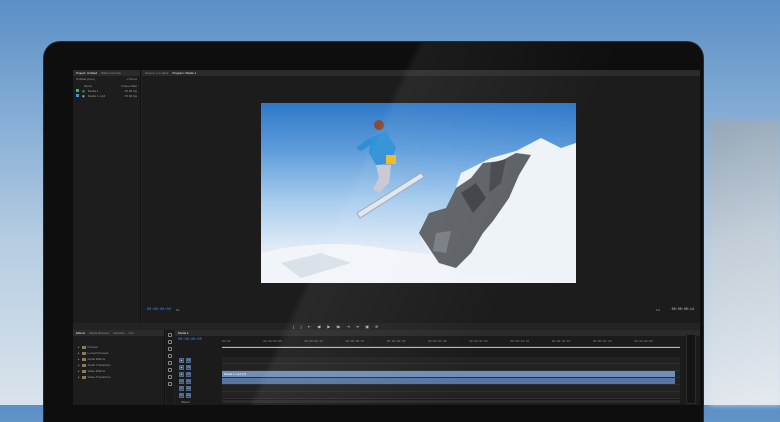 The height and width of the screenshot is (422, 780). I want to click on ruler-label: 00:00:02:00, so click(643, 341).